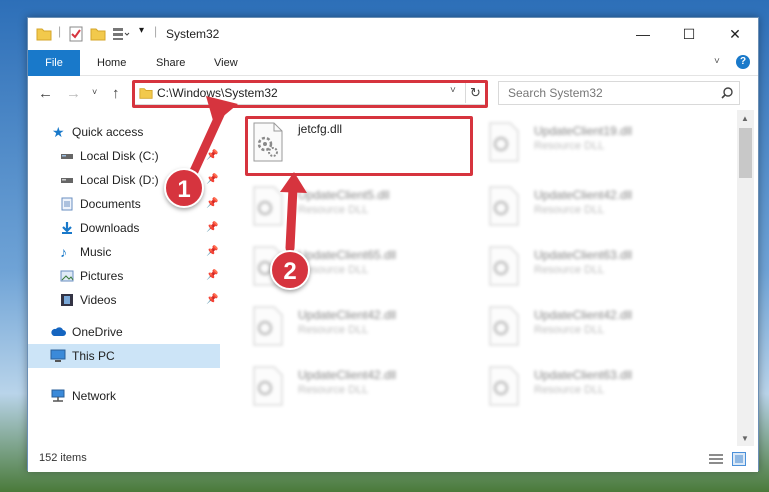  I want to click on sidebar-item-label: OneDrive, so click(97, 332).